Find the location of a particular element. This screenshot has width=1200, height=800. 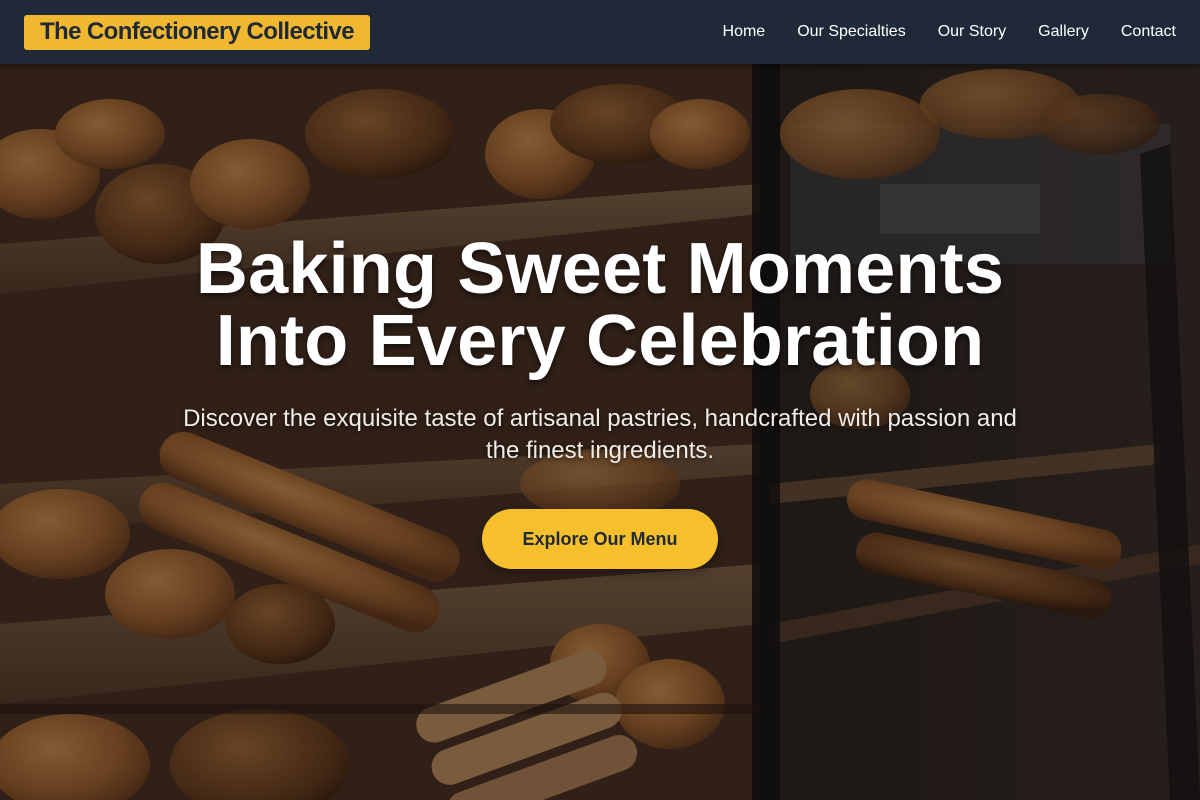

nav-item-story: Our Story is located at coordinates (972, 32).